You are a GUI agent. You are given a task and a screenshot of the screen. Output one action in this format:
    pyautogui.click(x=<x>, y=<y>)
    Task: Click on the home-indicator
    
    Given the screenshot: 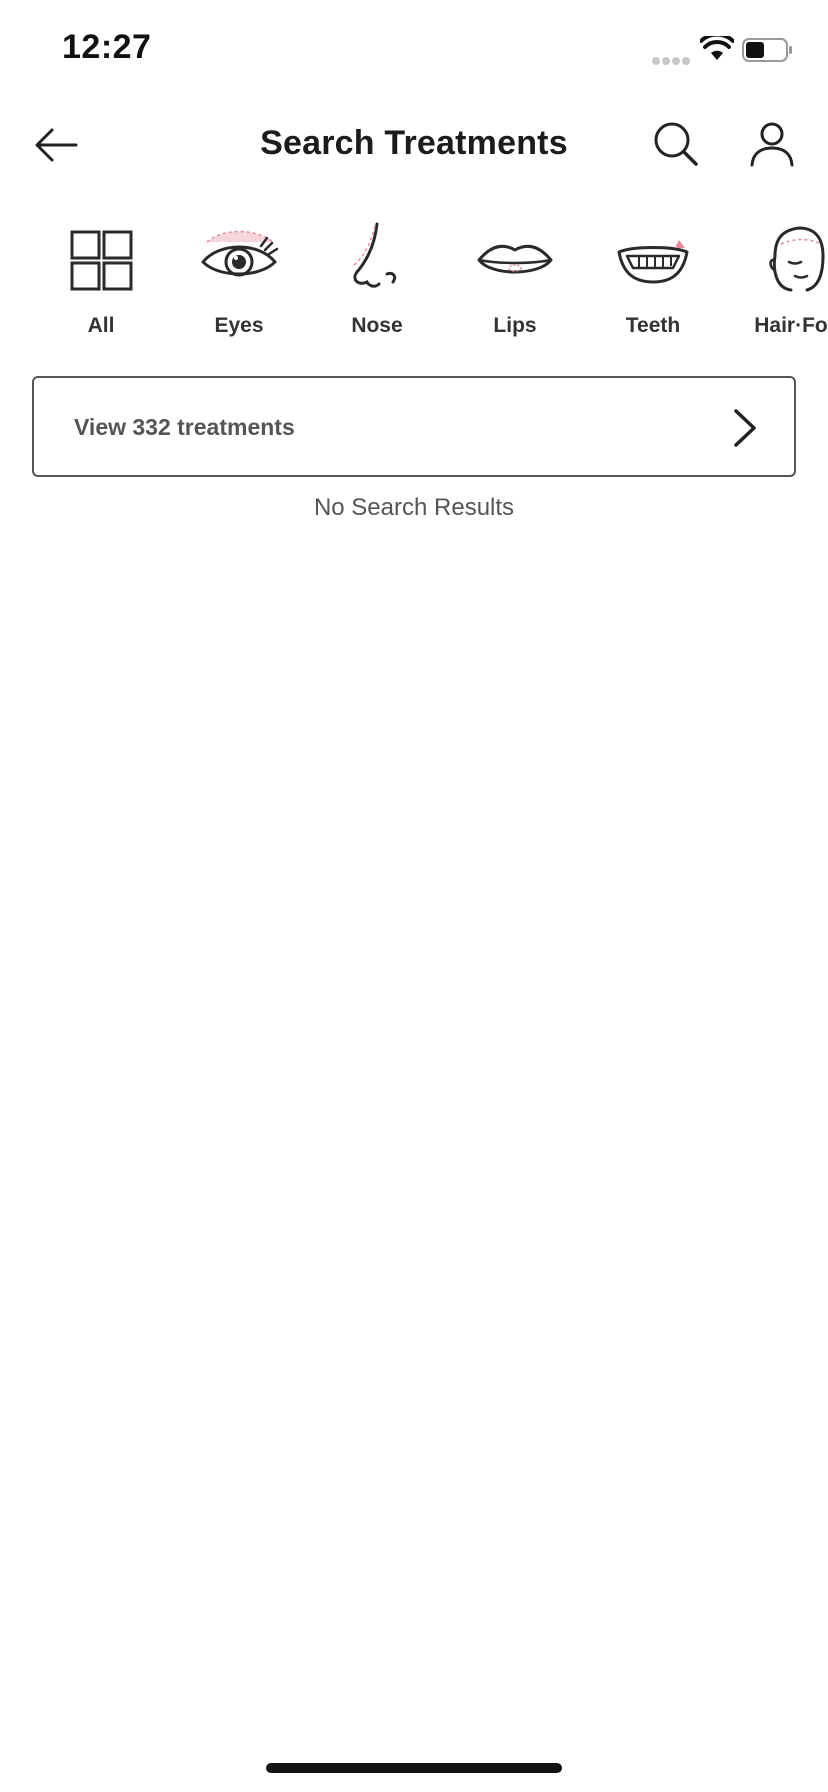 What is the action you would take?
    pyautogui.click(x=414, y=1768)
    